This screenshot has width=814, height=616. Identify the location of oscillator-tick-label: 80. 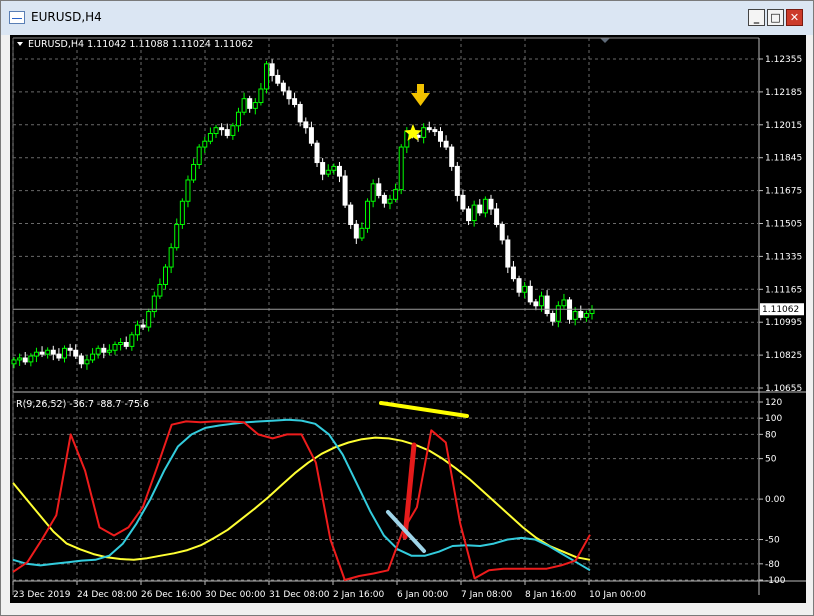
(771, 435).